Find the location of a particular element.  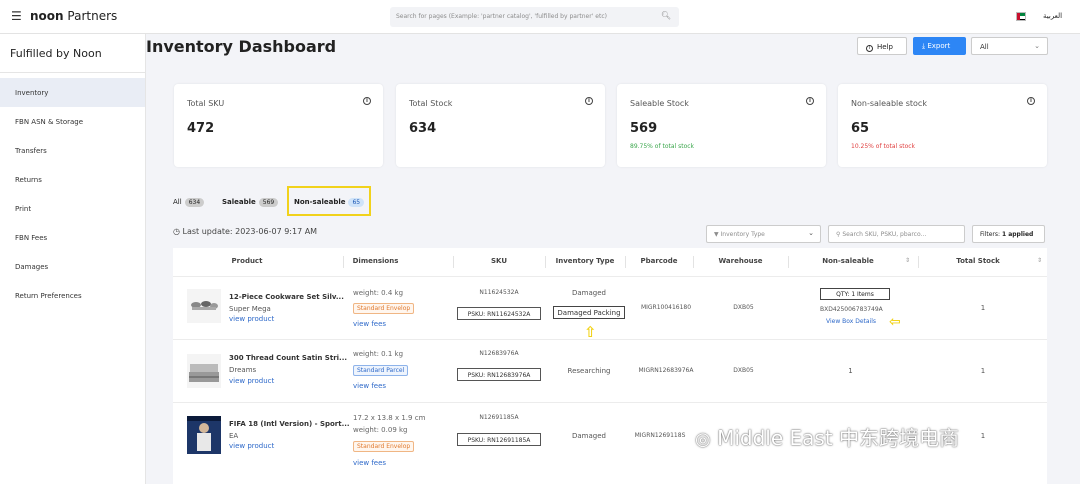

quantity-box: QTY: 1 Items is located at coordinates (855, 294).